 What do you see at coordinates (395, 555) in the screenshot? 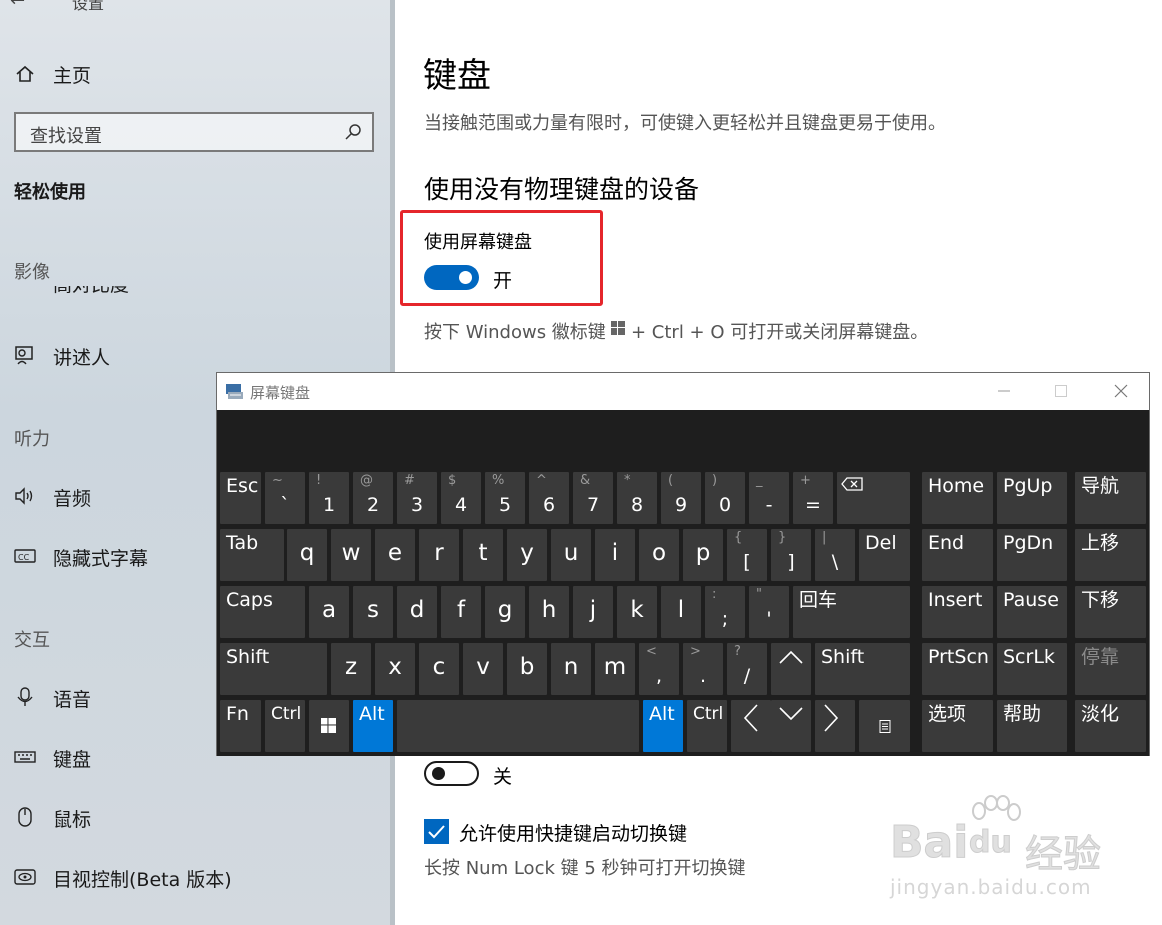
I see `key-e: e` at bounding box center [395, 555].